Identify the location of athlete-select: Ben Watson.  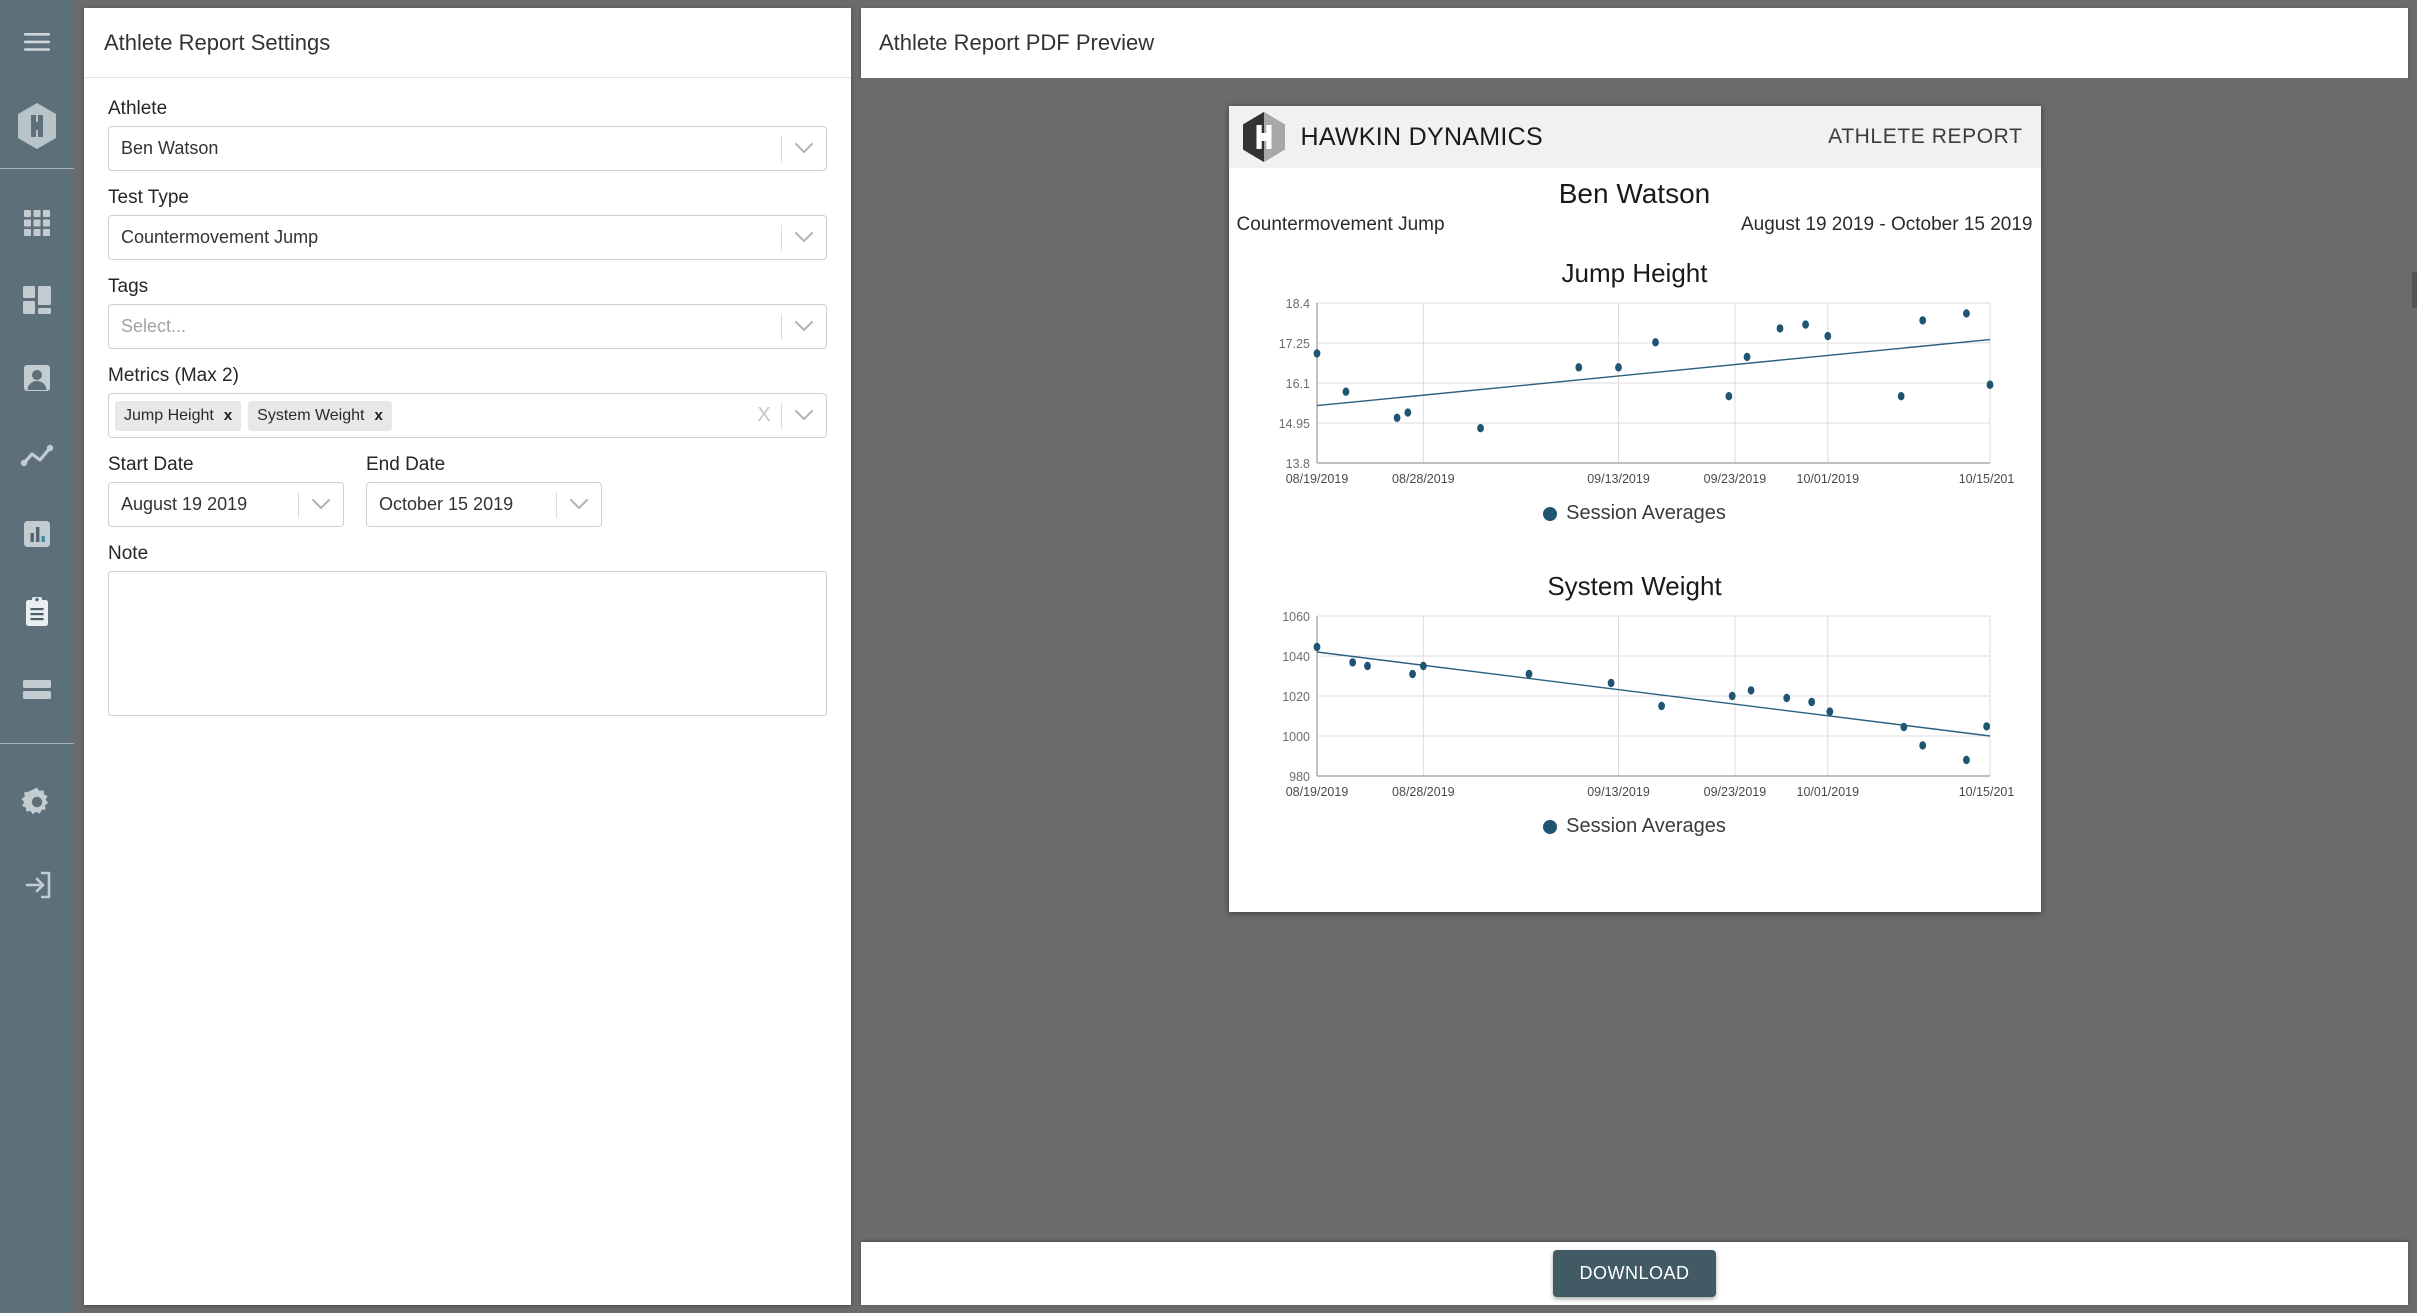
(467, 148).